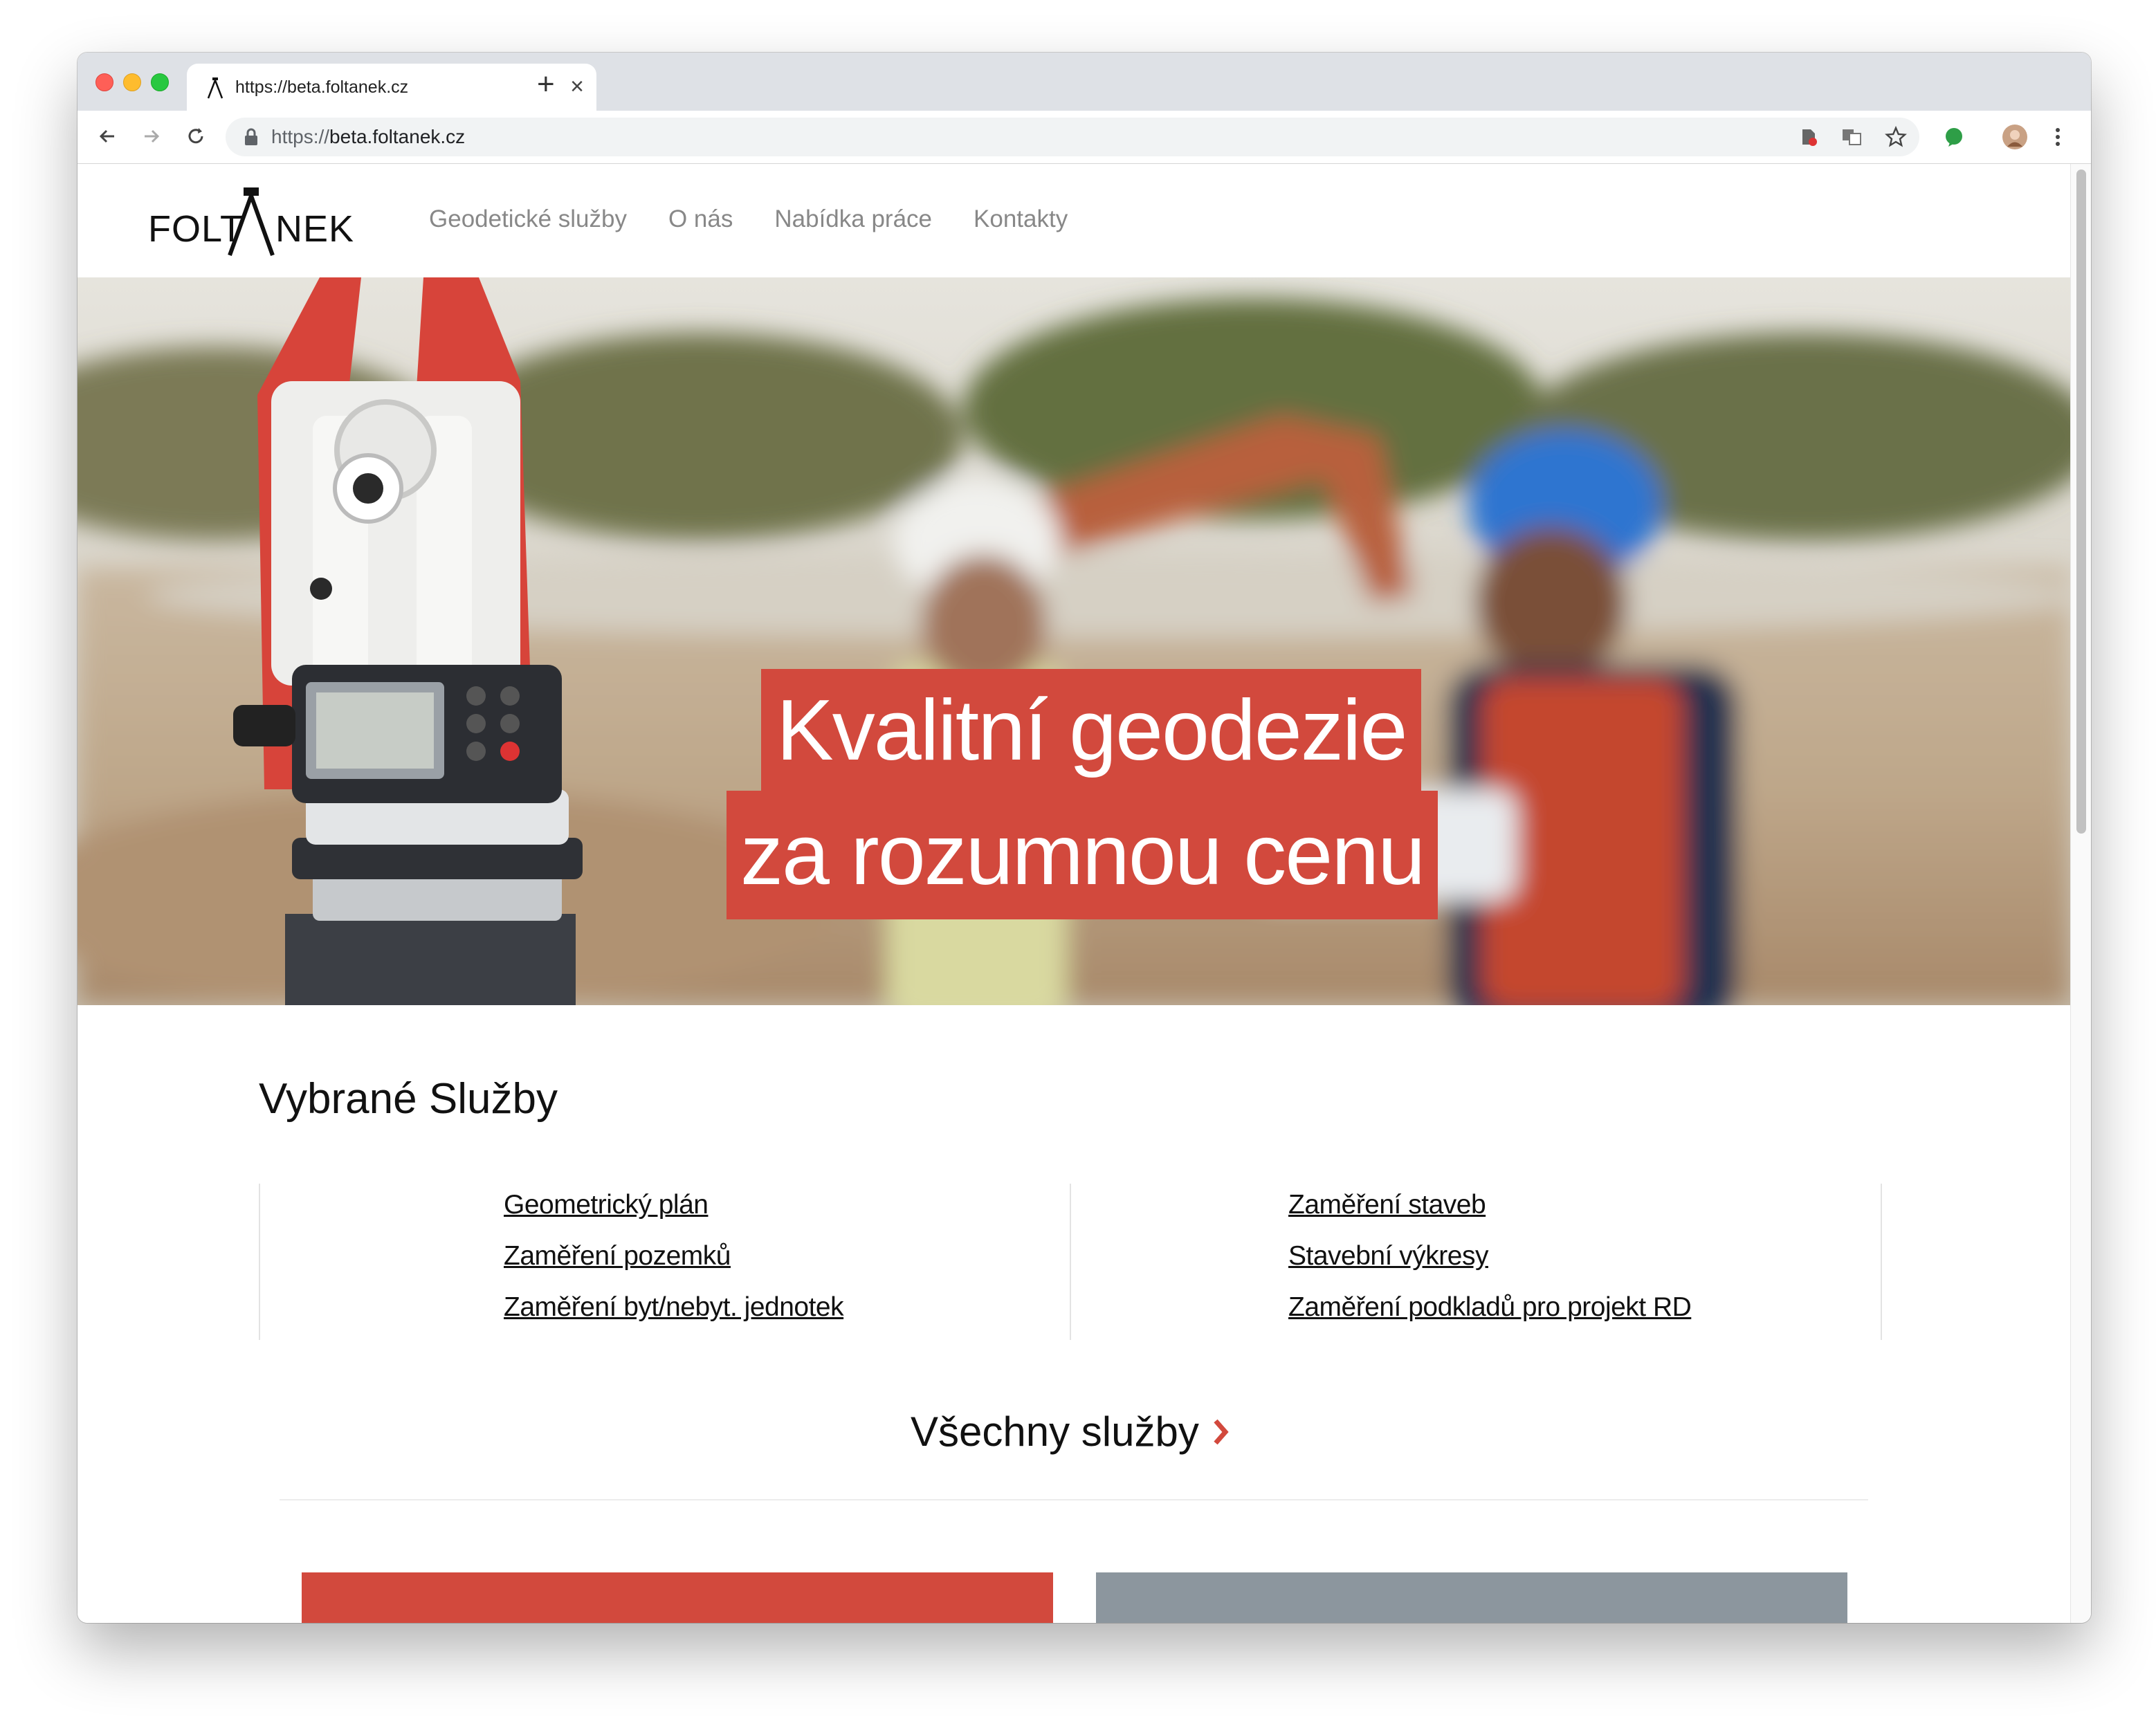 Image resolution: width=2156 pixels, height=1717 pixels. I want to click on translate-icon, so click(1851, 137).